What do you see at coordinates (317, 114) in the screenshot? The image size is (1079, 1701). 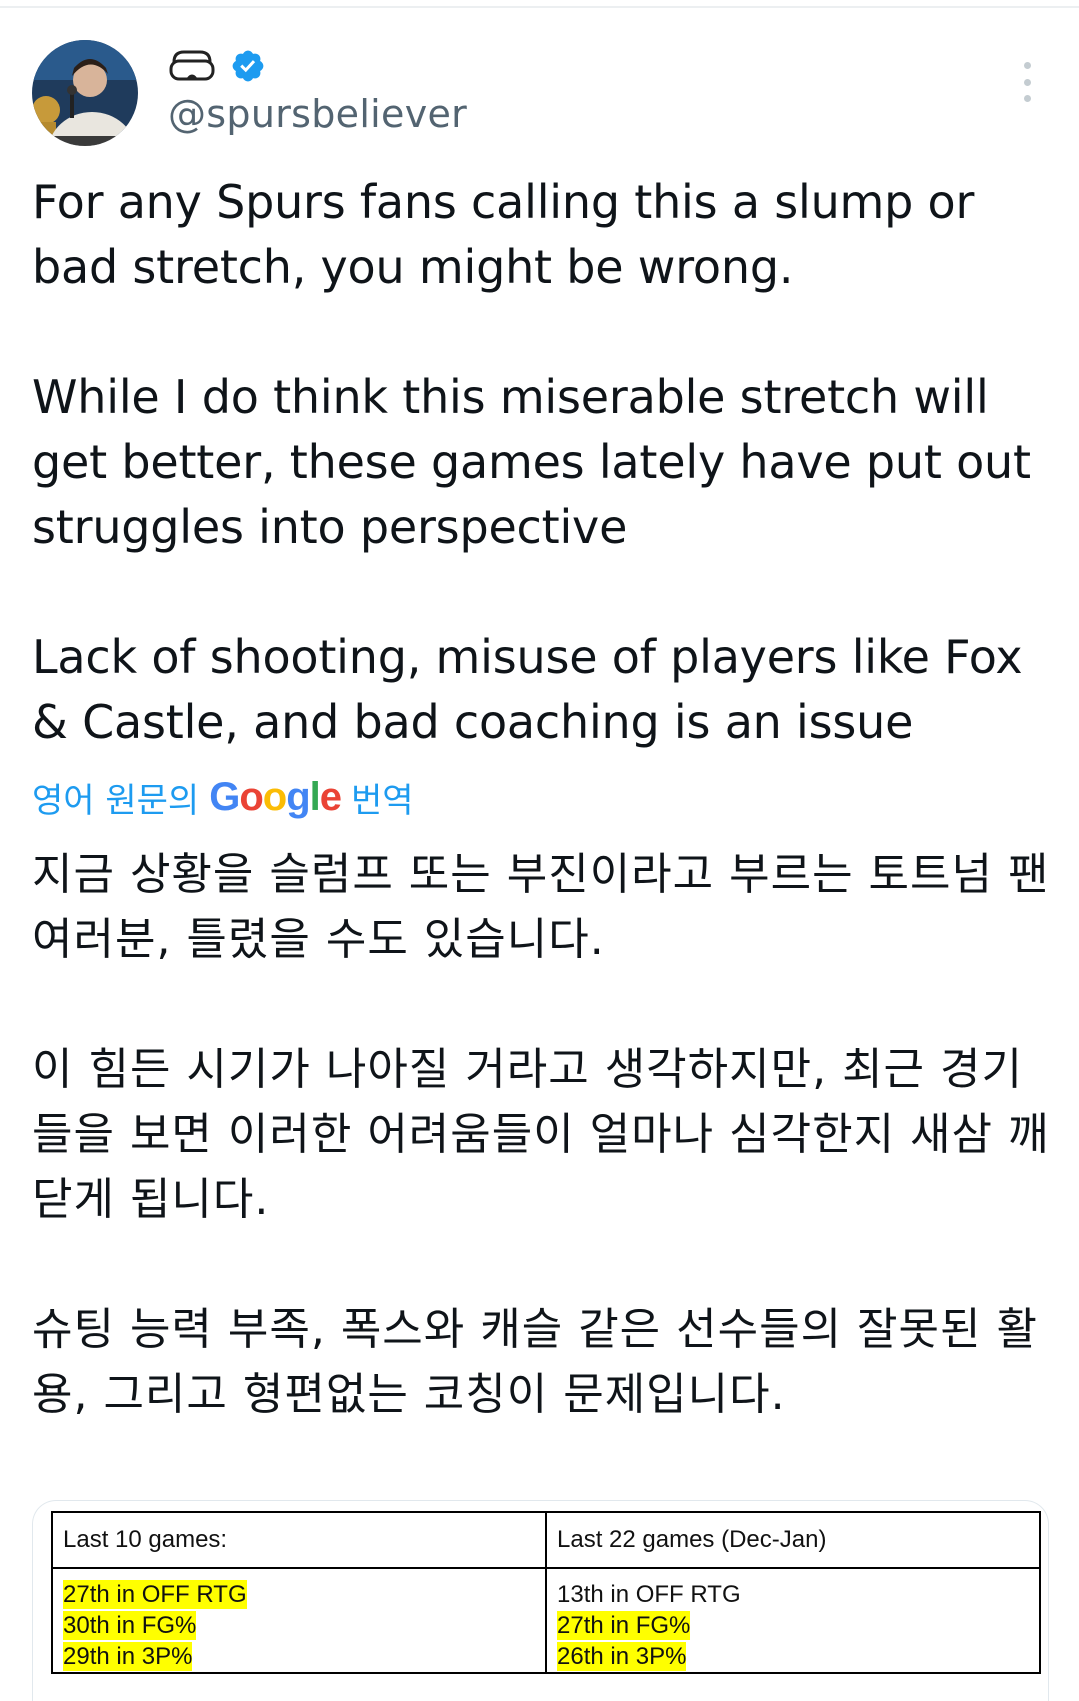 I see `user-handle: @spursbeliever` at bounding box center [317, 114].